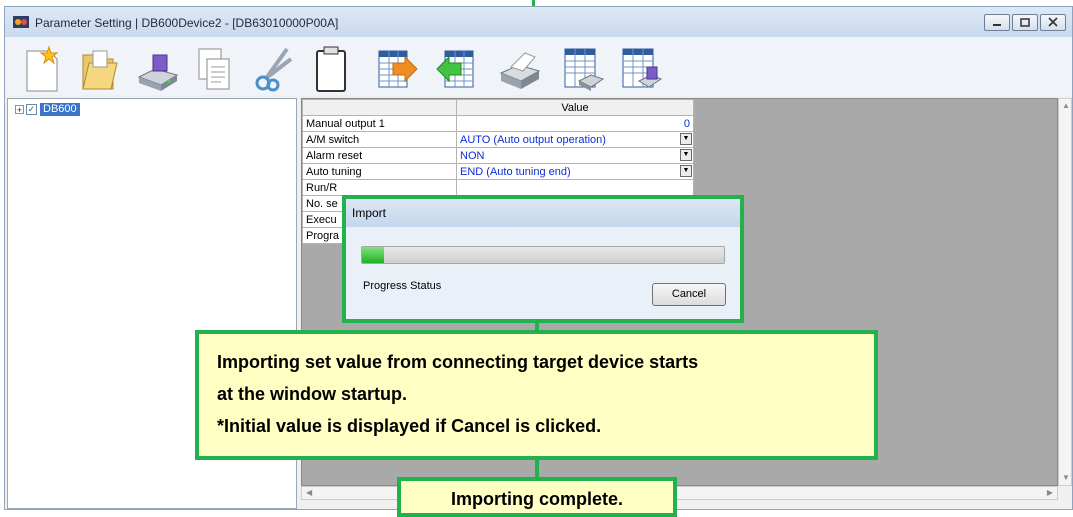  I want to click on dialog-title: Import, so click(369, 213).